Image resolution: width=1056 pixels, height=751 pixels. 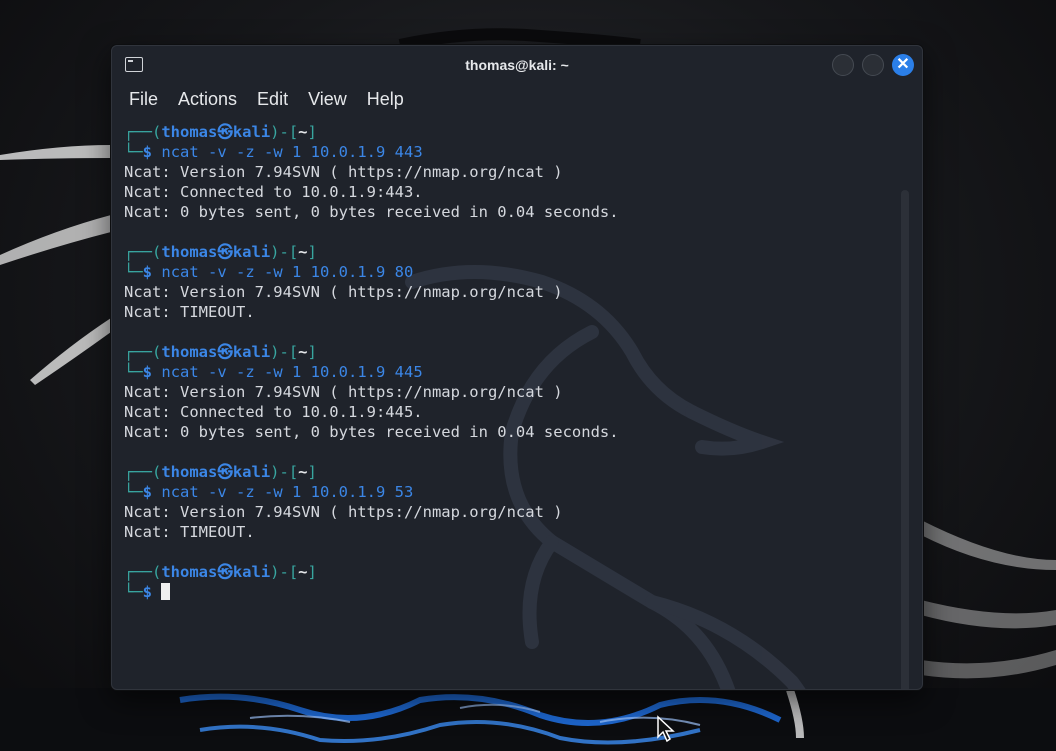 What do you see at coordinates (513, 592) in the screenshot?
I see `input-line: └─$` at bounding box center [513, 592].